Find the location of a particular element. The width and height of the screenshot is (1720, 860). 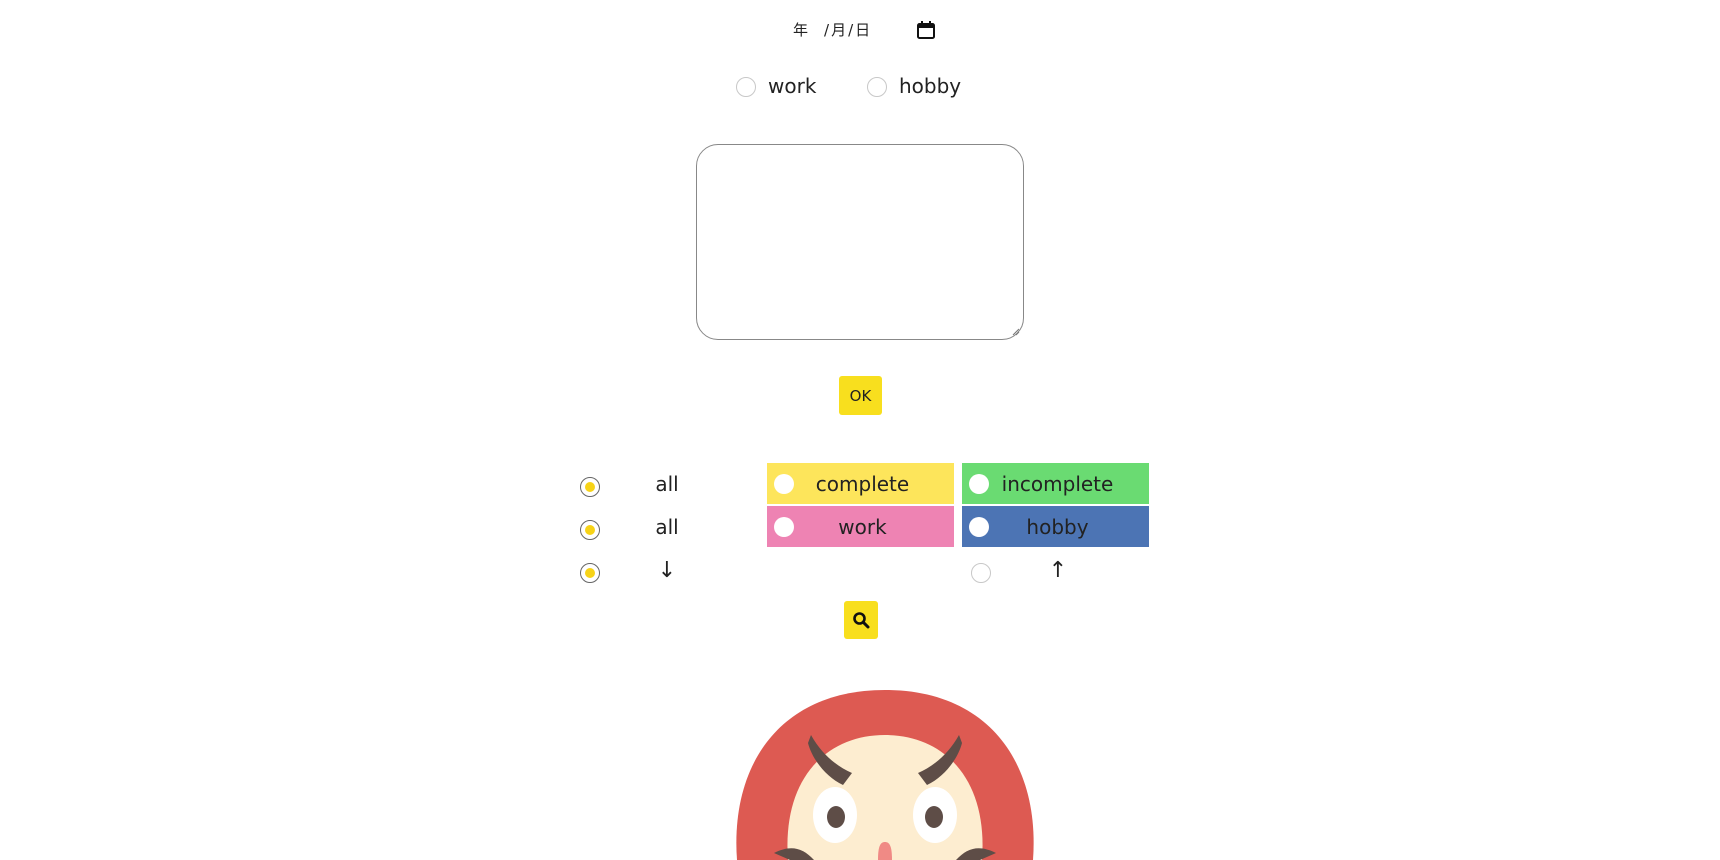

status-complete-label: complete is located at coordinates (862, 483).